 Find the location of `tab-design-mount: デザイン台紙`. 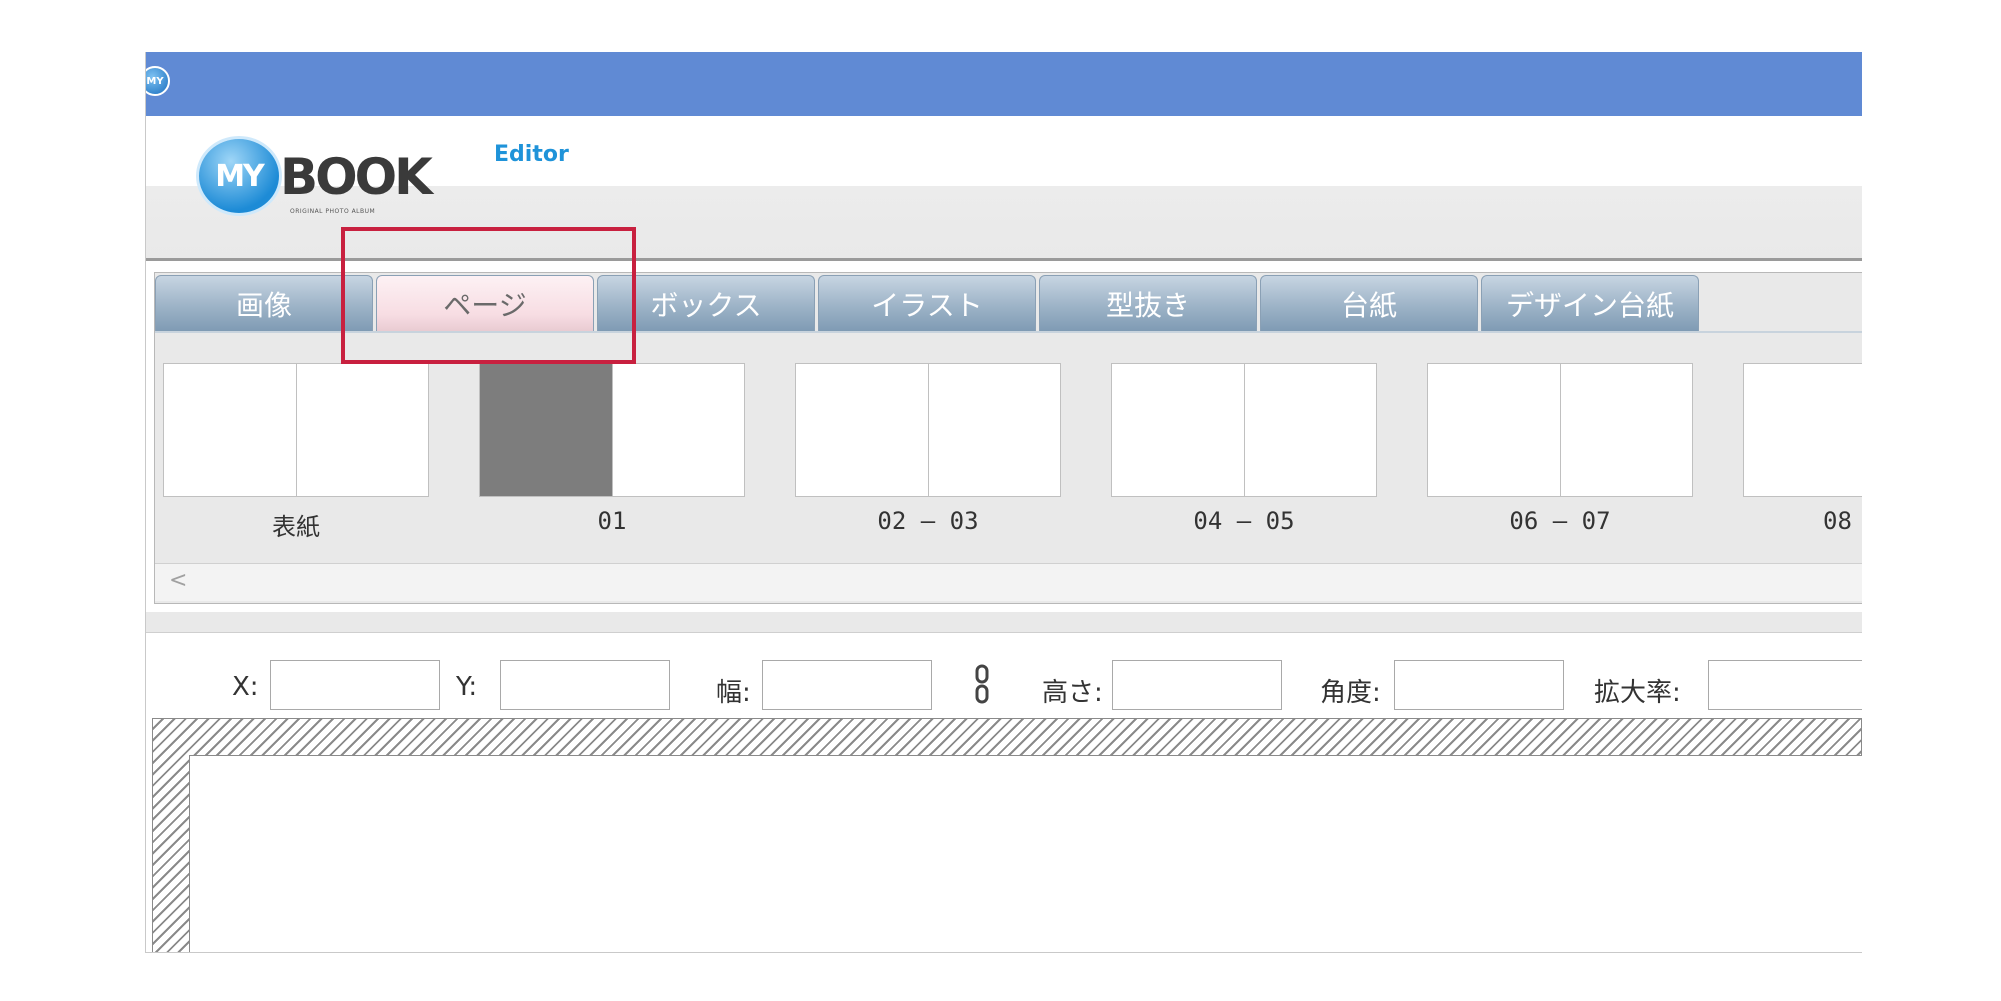

tab-design-mount: デザイン台紙 is located at coordinates (1590, 303).